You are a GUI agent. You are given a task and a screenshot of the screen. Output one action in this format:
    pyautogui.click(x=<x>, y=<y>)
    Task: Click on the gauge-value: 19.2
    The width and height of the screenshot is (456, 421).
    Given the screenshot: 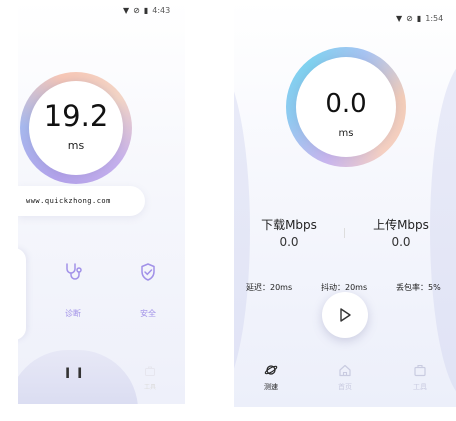 What is the action you would take?
    pyautogui.click(x=76, y=116)
    